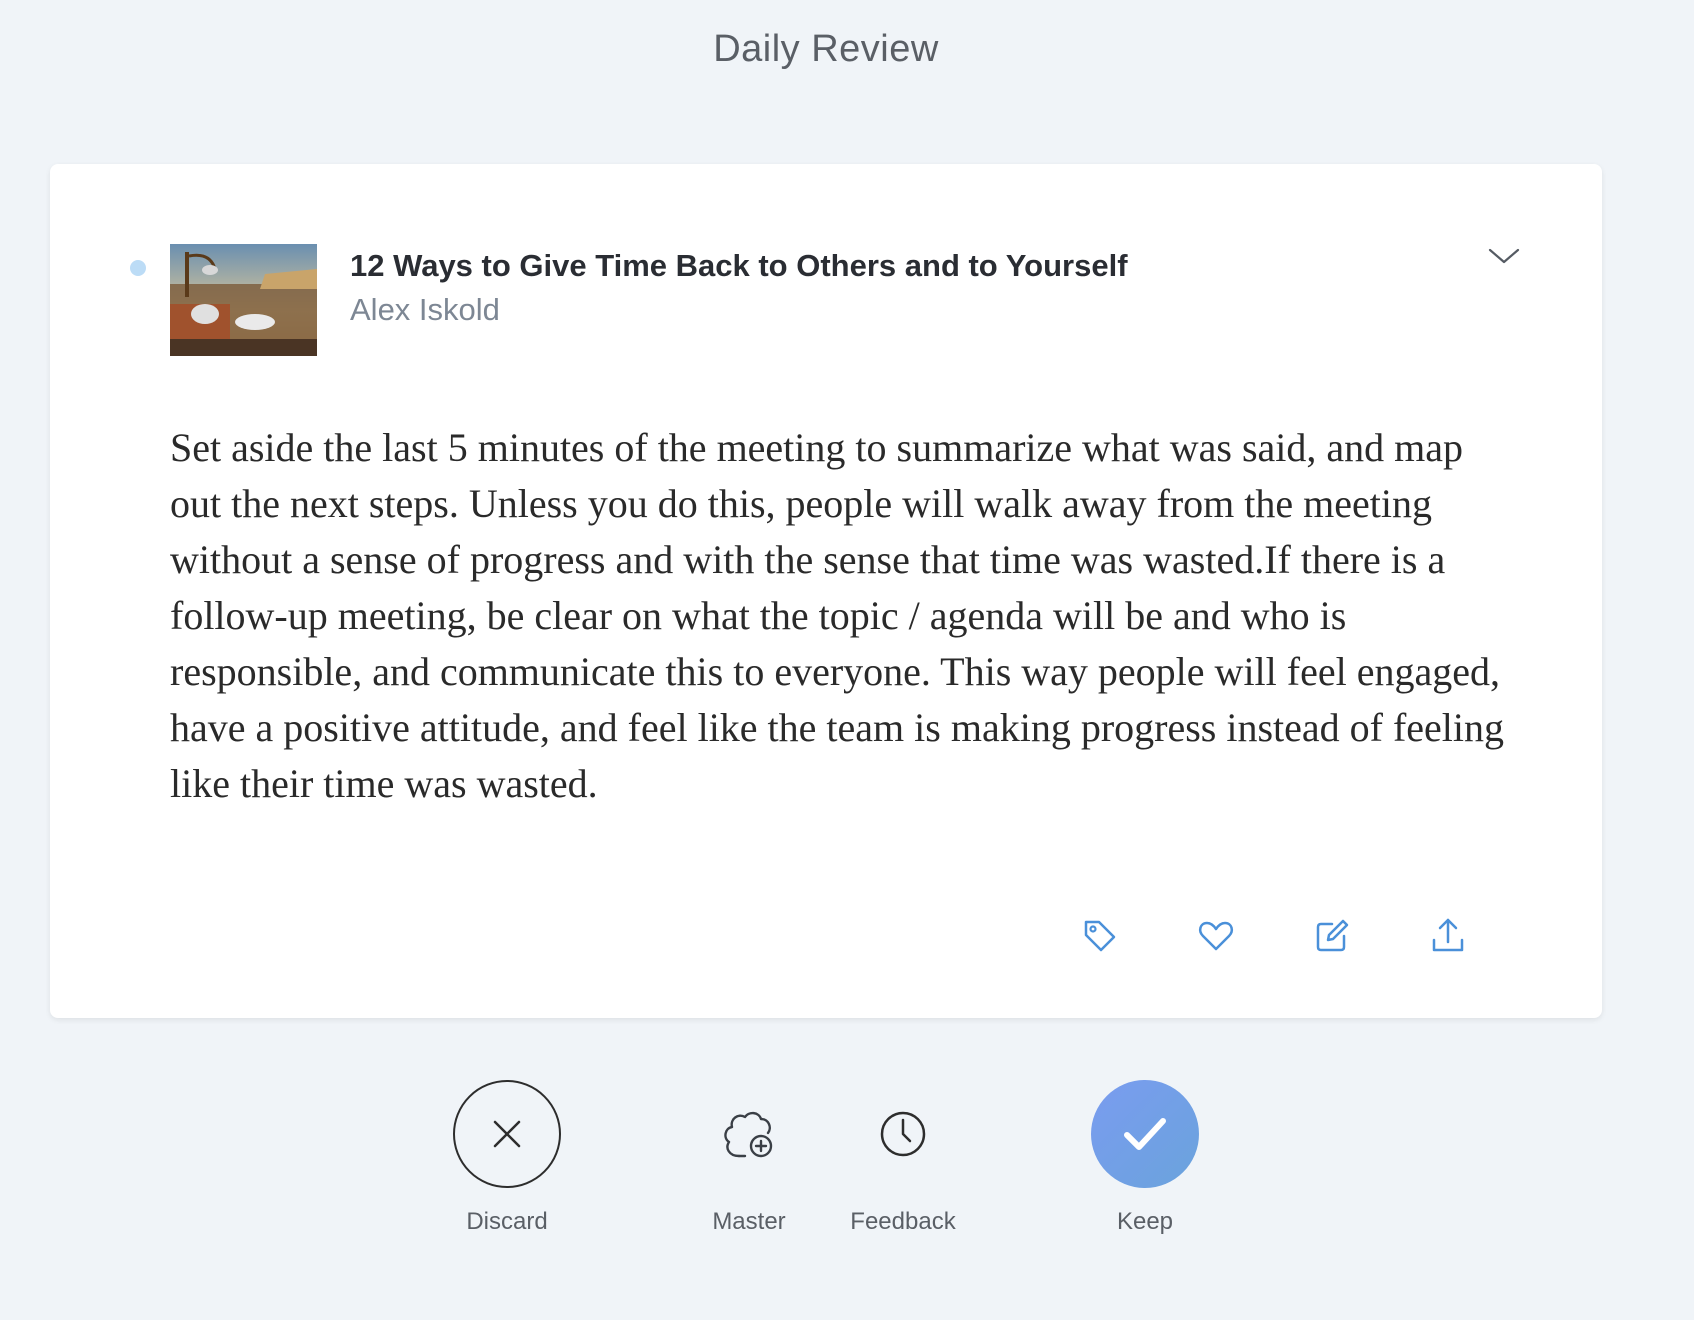 The width and height of the screenshot is (1694, 1320). I want to click on share-button, so click(1450, 938).